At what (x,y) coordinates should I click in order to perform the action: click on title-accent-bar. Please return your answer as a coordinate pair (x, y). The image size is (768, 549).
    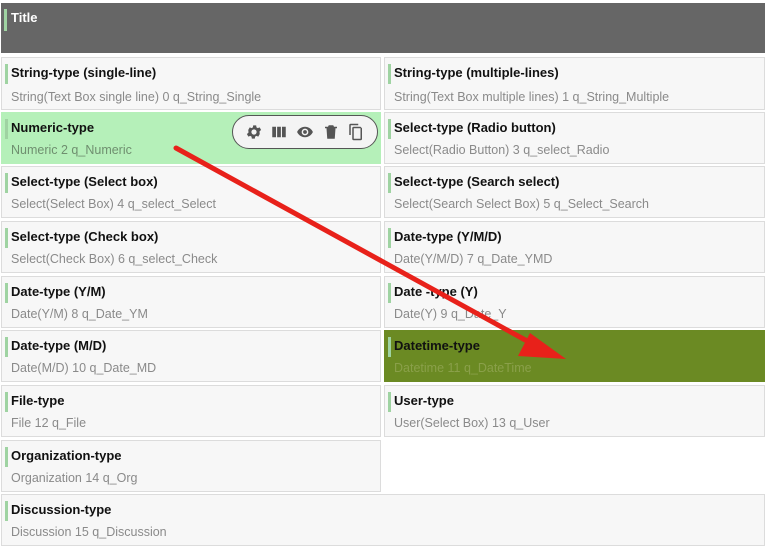
    Looking at the image, I should click on (5, 20).